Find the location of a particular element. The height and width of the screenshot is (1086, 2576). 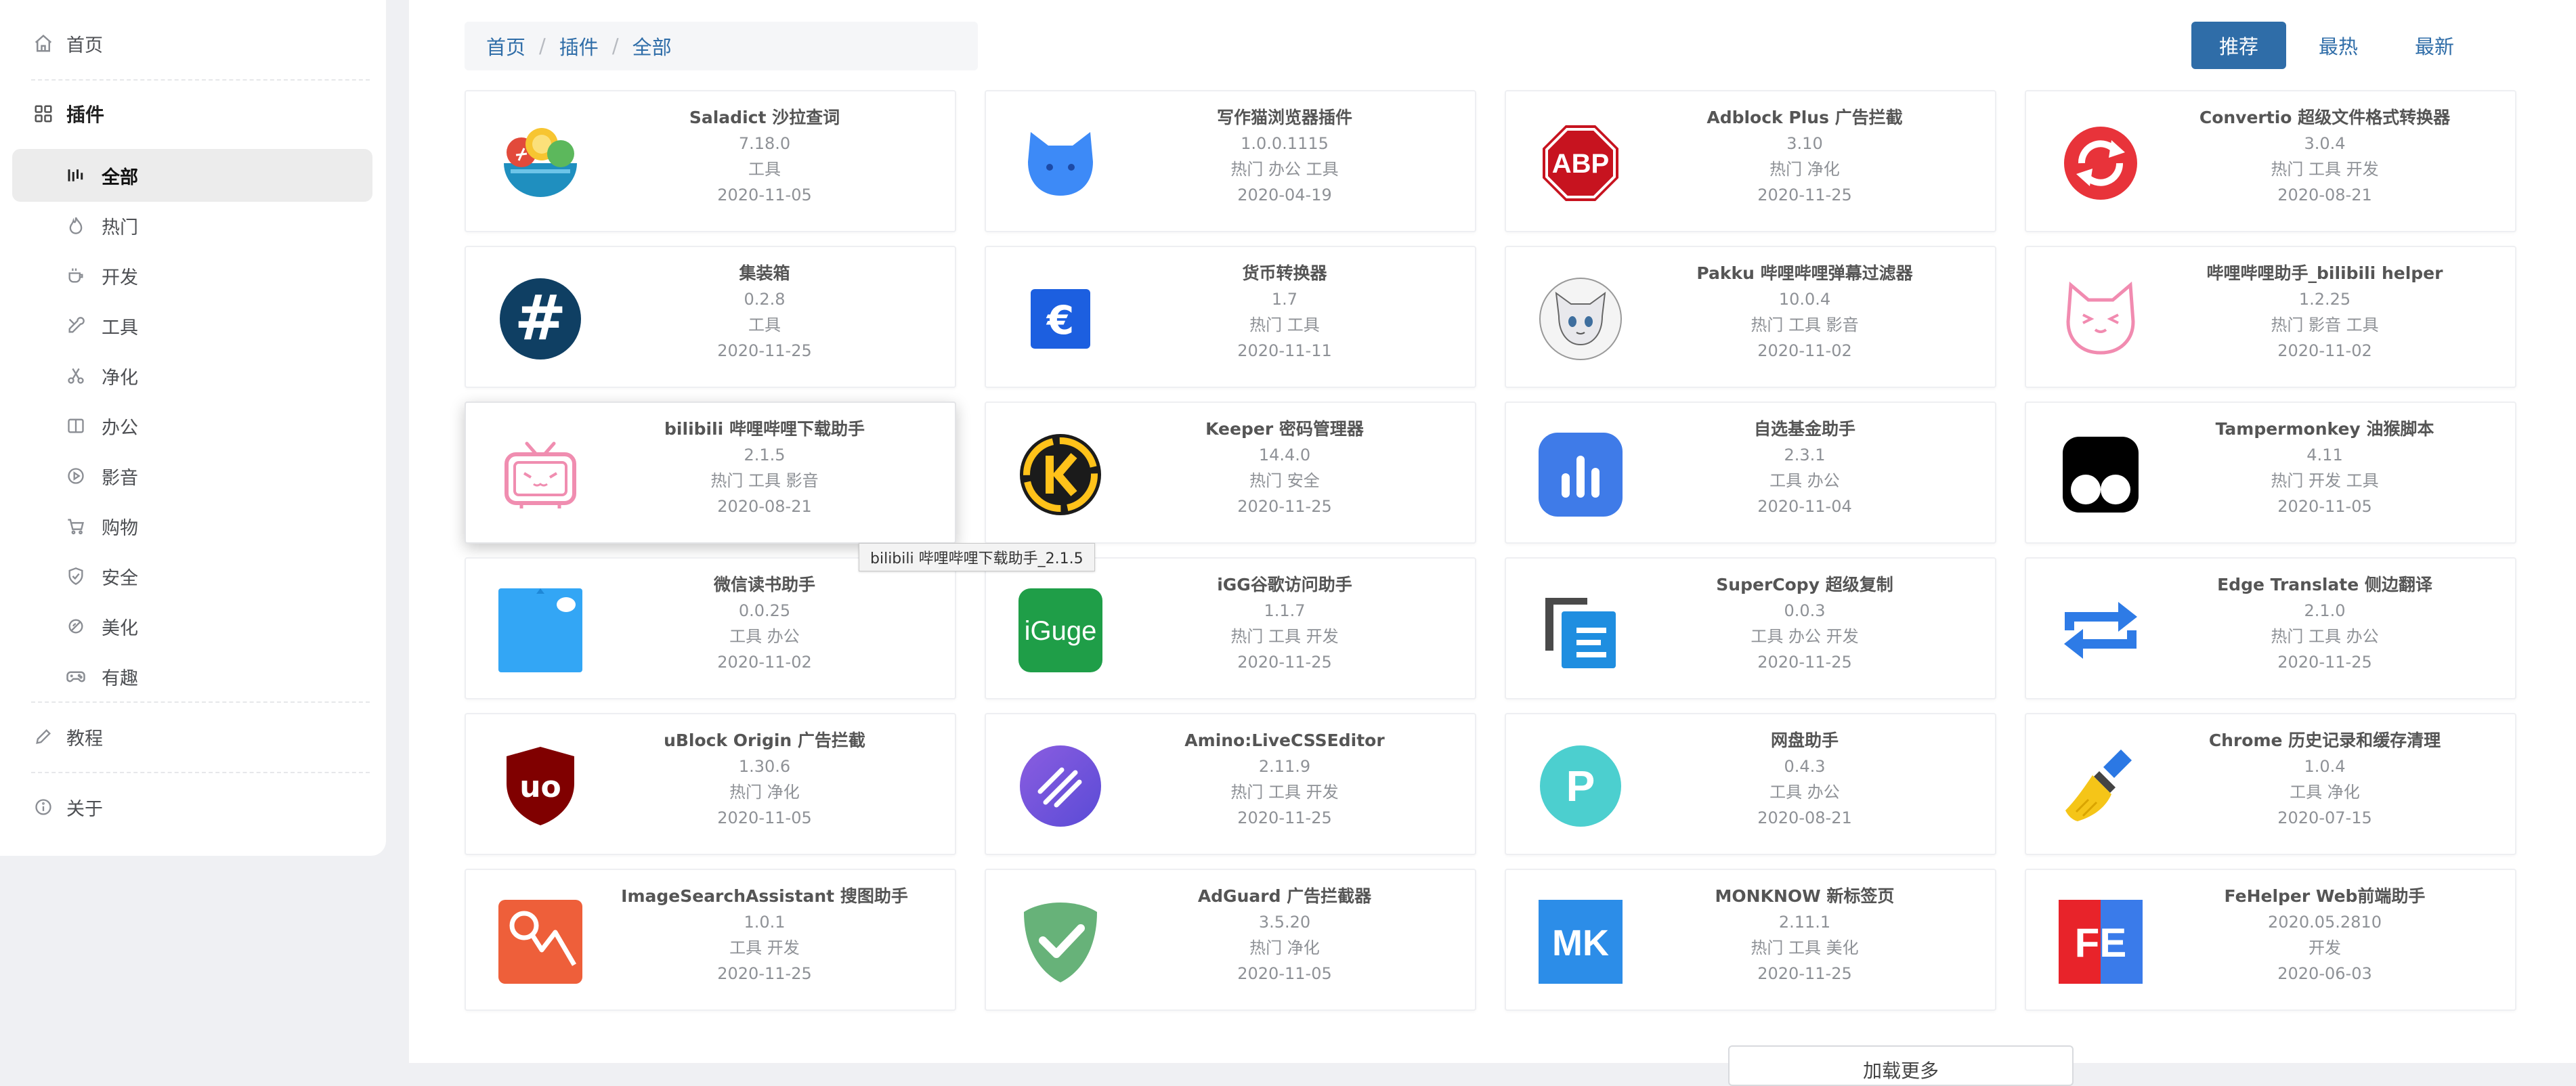

bilibili-tv-icon is located at coordinates (540, 475).